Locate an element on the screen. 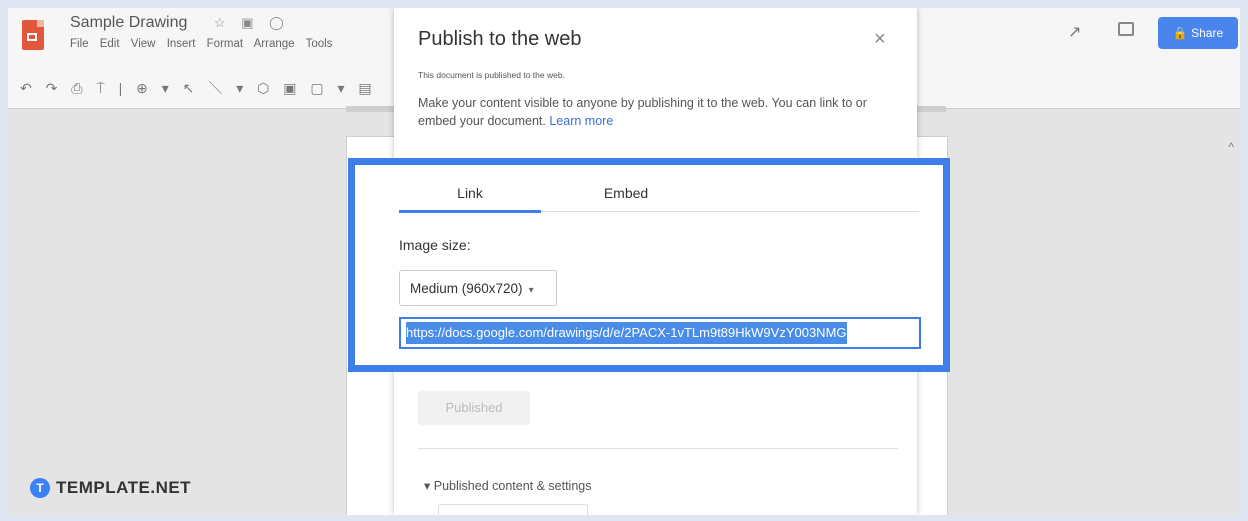 This screenshot has width=1248, height=521. star-folder-cloud-icons: ☆ ▣ ◯ is located at coordinates (252, 23).